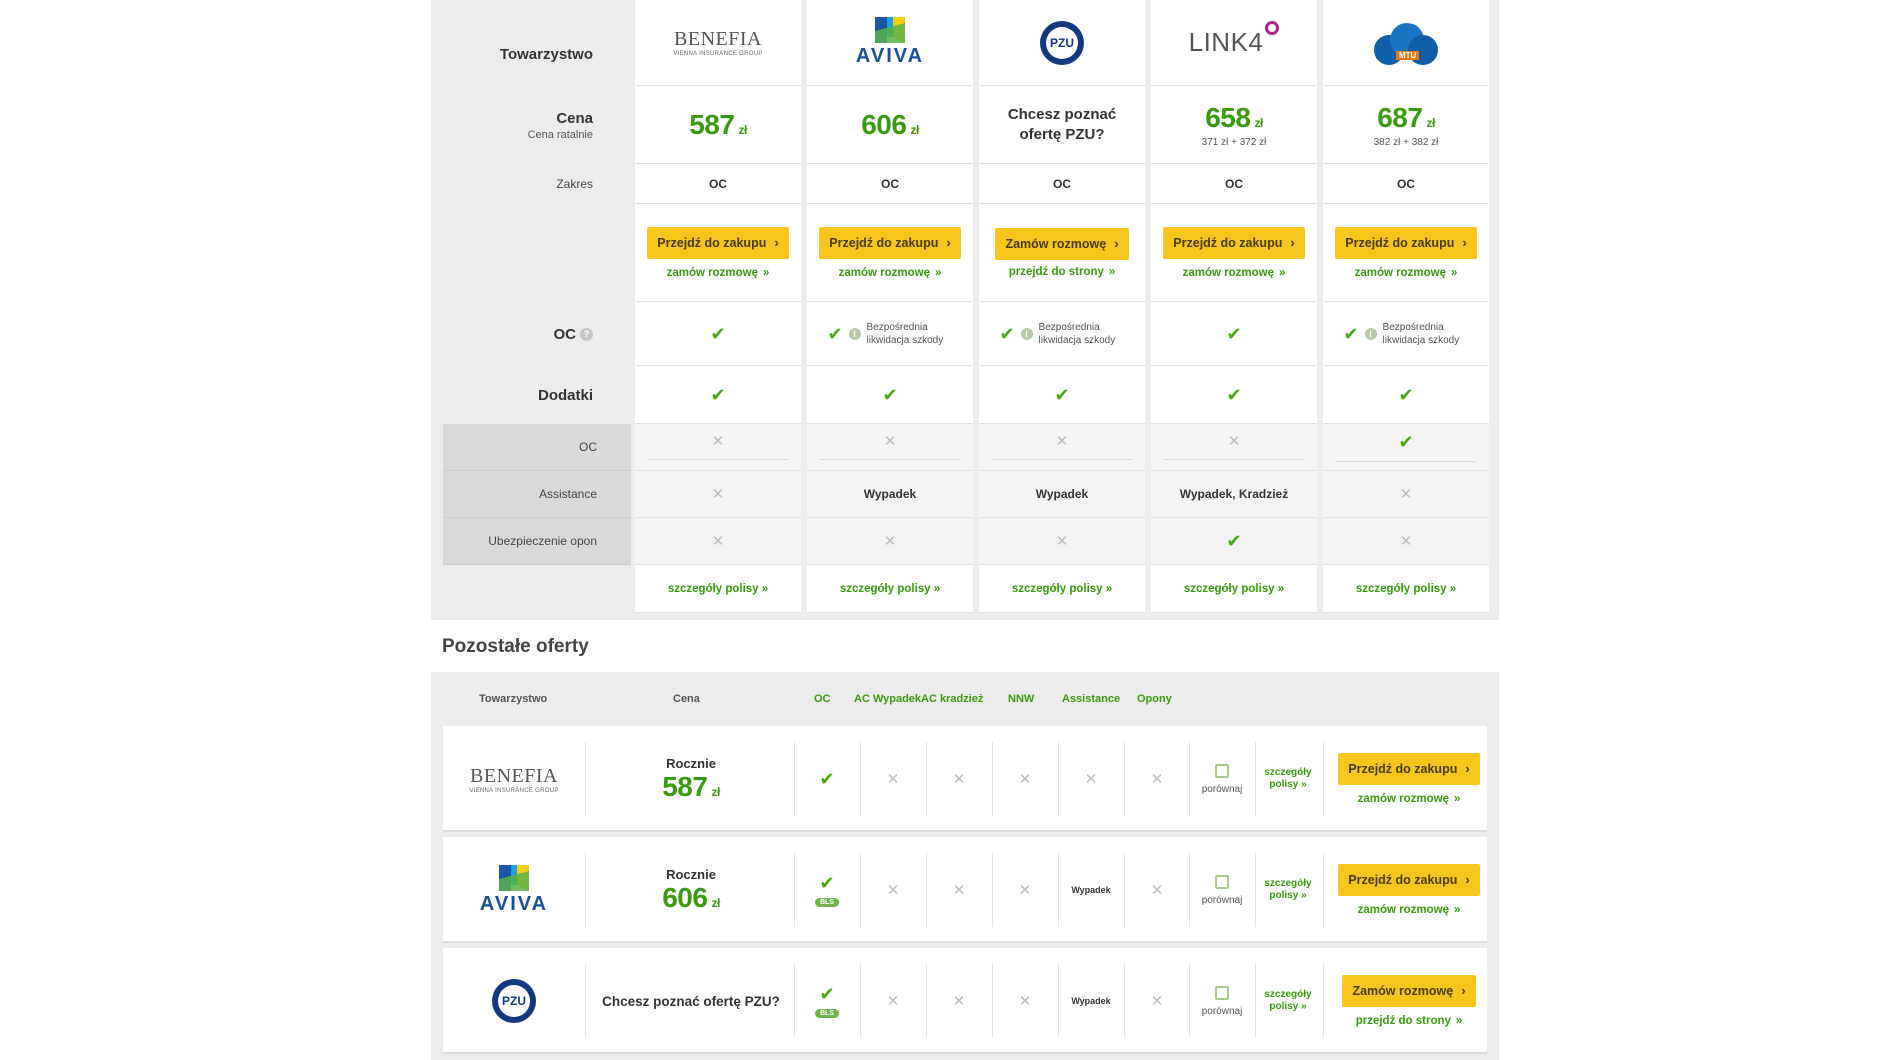 This screenshot has width=1880, height=1060. What do you see at coordinates (890, 589) in the screenshot?
I see `policy-details-link-aviva: szczegóły polisy »` at bounding box center [890, 589].